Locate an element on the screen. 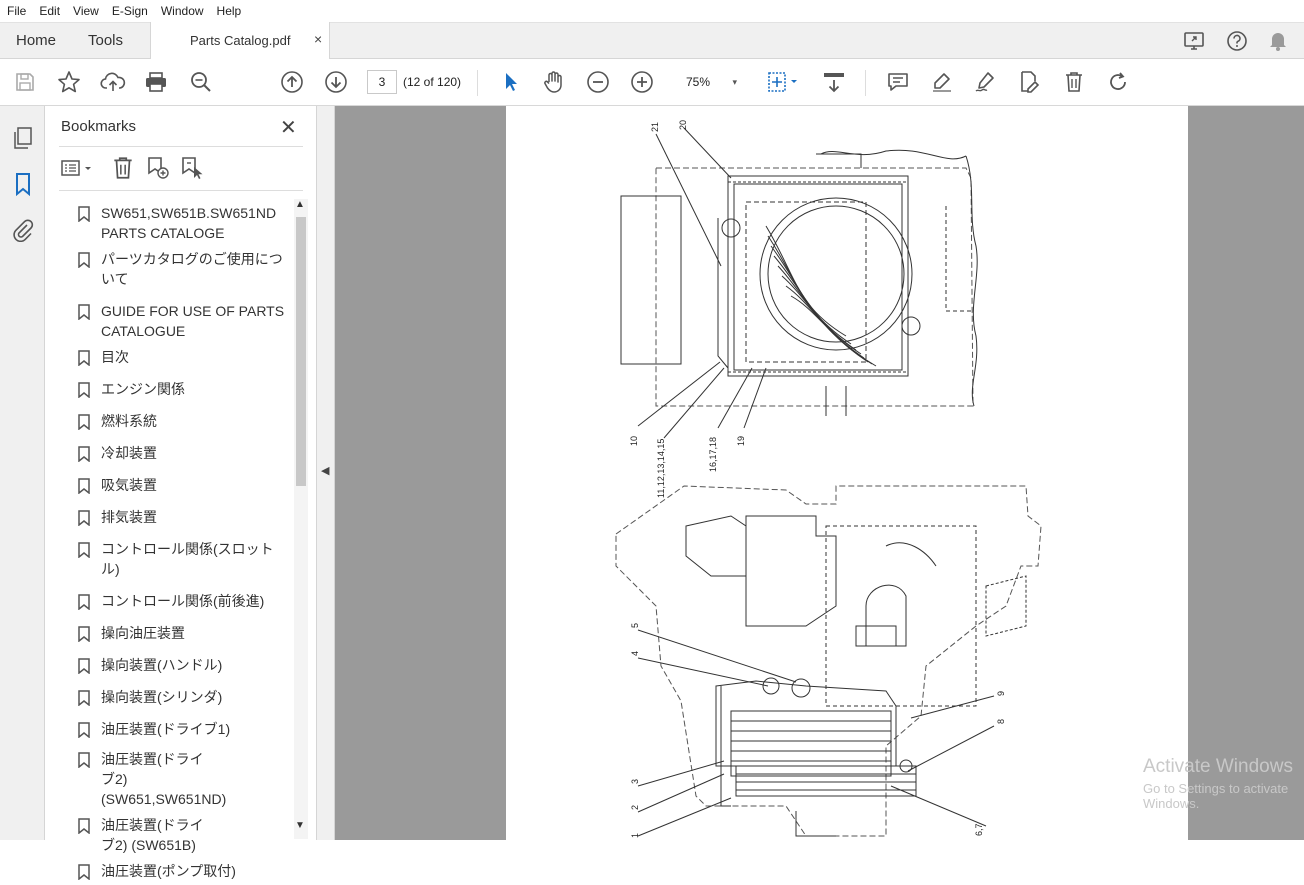 The width and height of the screenshot is (1304, 885). callout-label: 11,12,13,14,15 is located at coordinates (661, 468).